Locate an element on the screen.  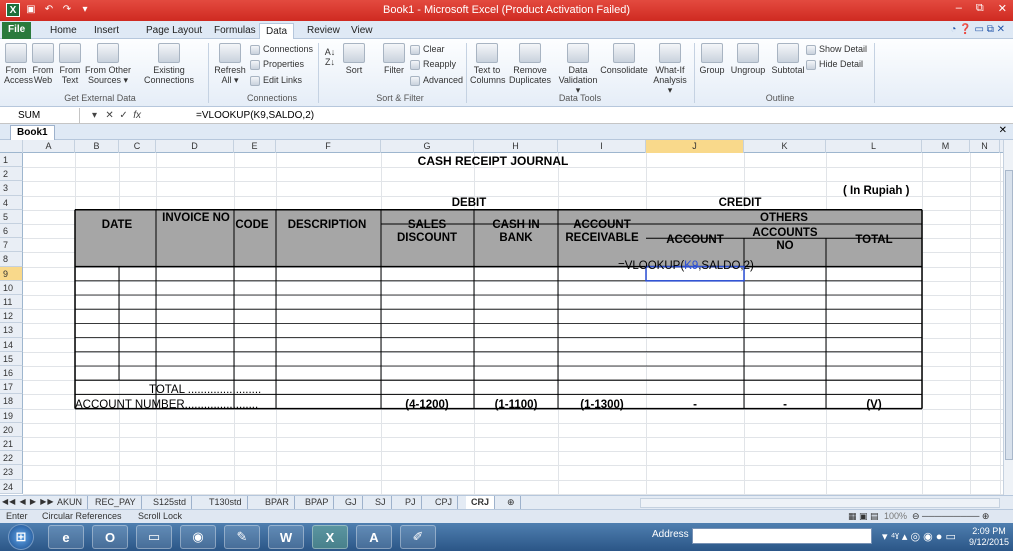
row-header: 4 is located at coordinates (11, 202).